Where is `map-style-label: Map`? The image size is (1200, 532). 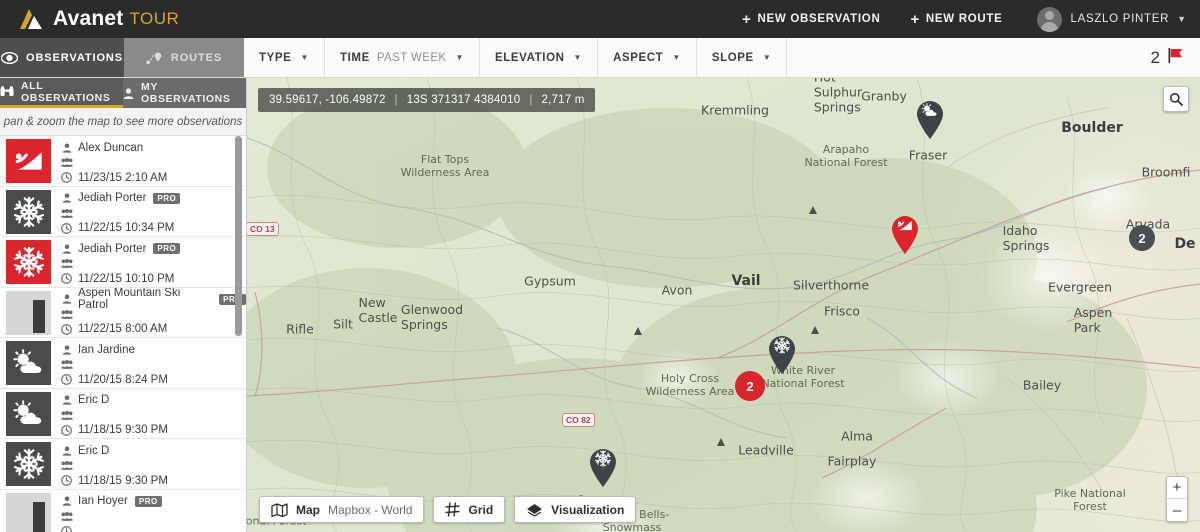 map-style-label: Map is located at coordinates (308, 509).